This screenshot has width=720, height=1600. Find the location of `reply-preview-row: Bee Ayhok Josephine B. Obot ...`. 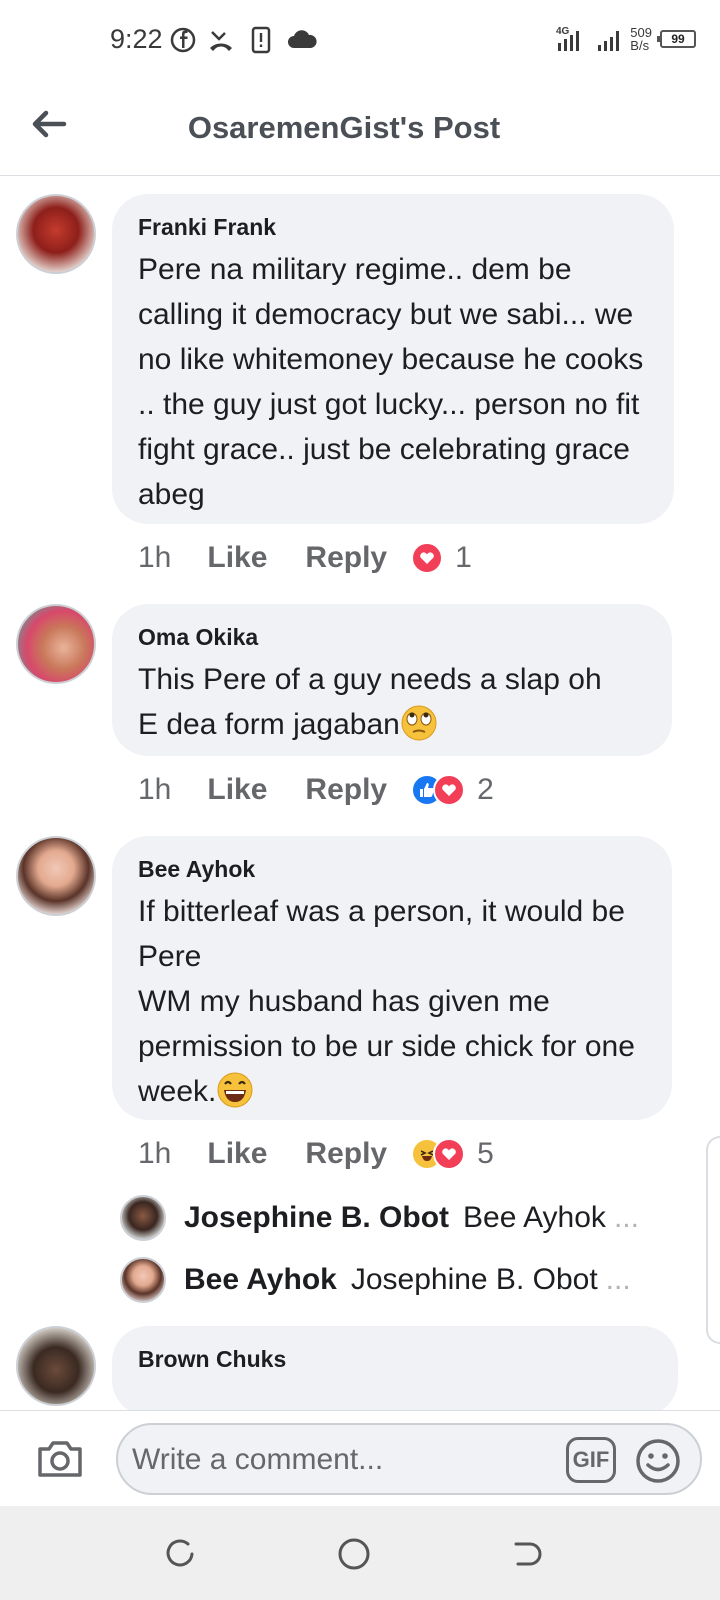

reply-preview-row: Bee Ayhok Josephine B. Obot ... is located at coordinates (375, 1280).